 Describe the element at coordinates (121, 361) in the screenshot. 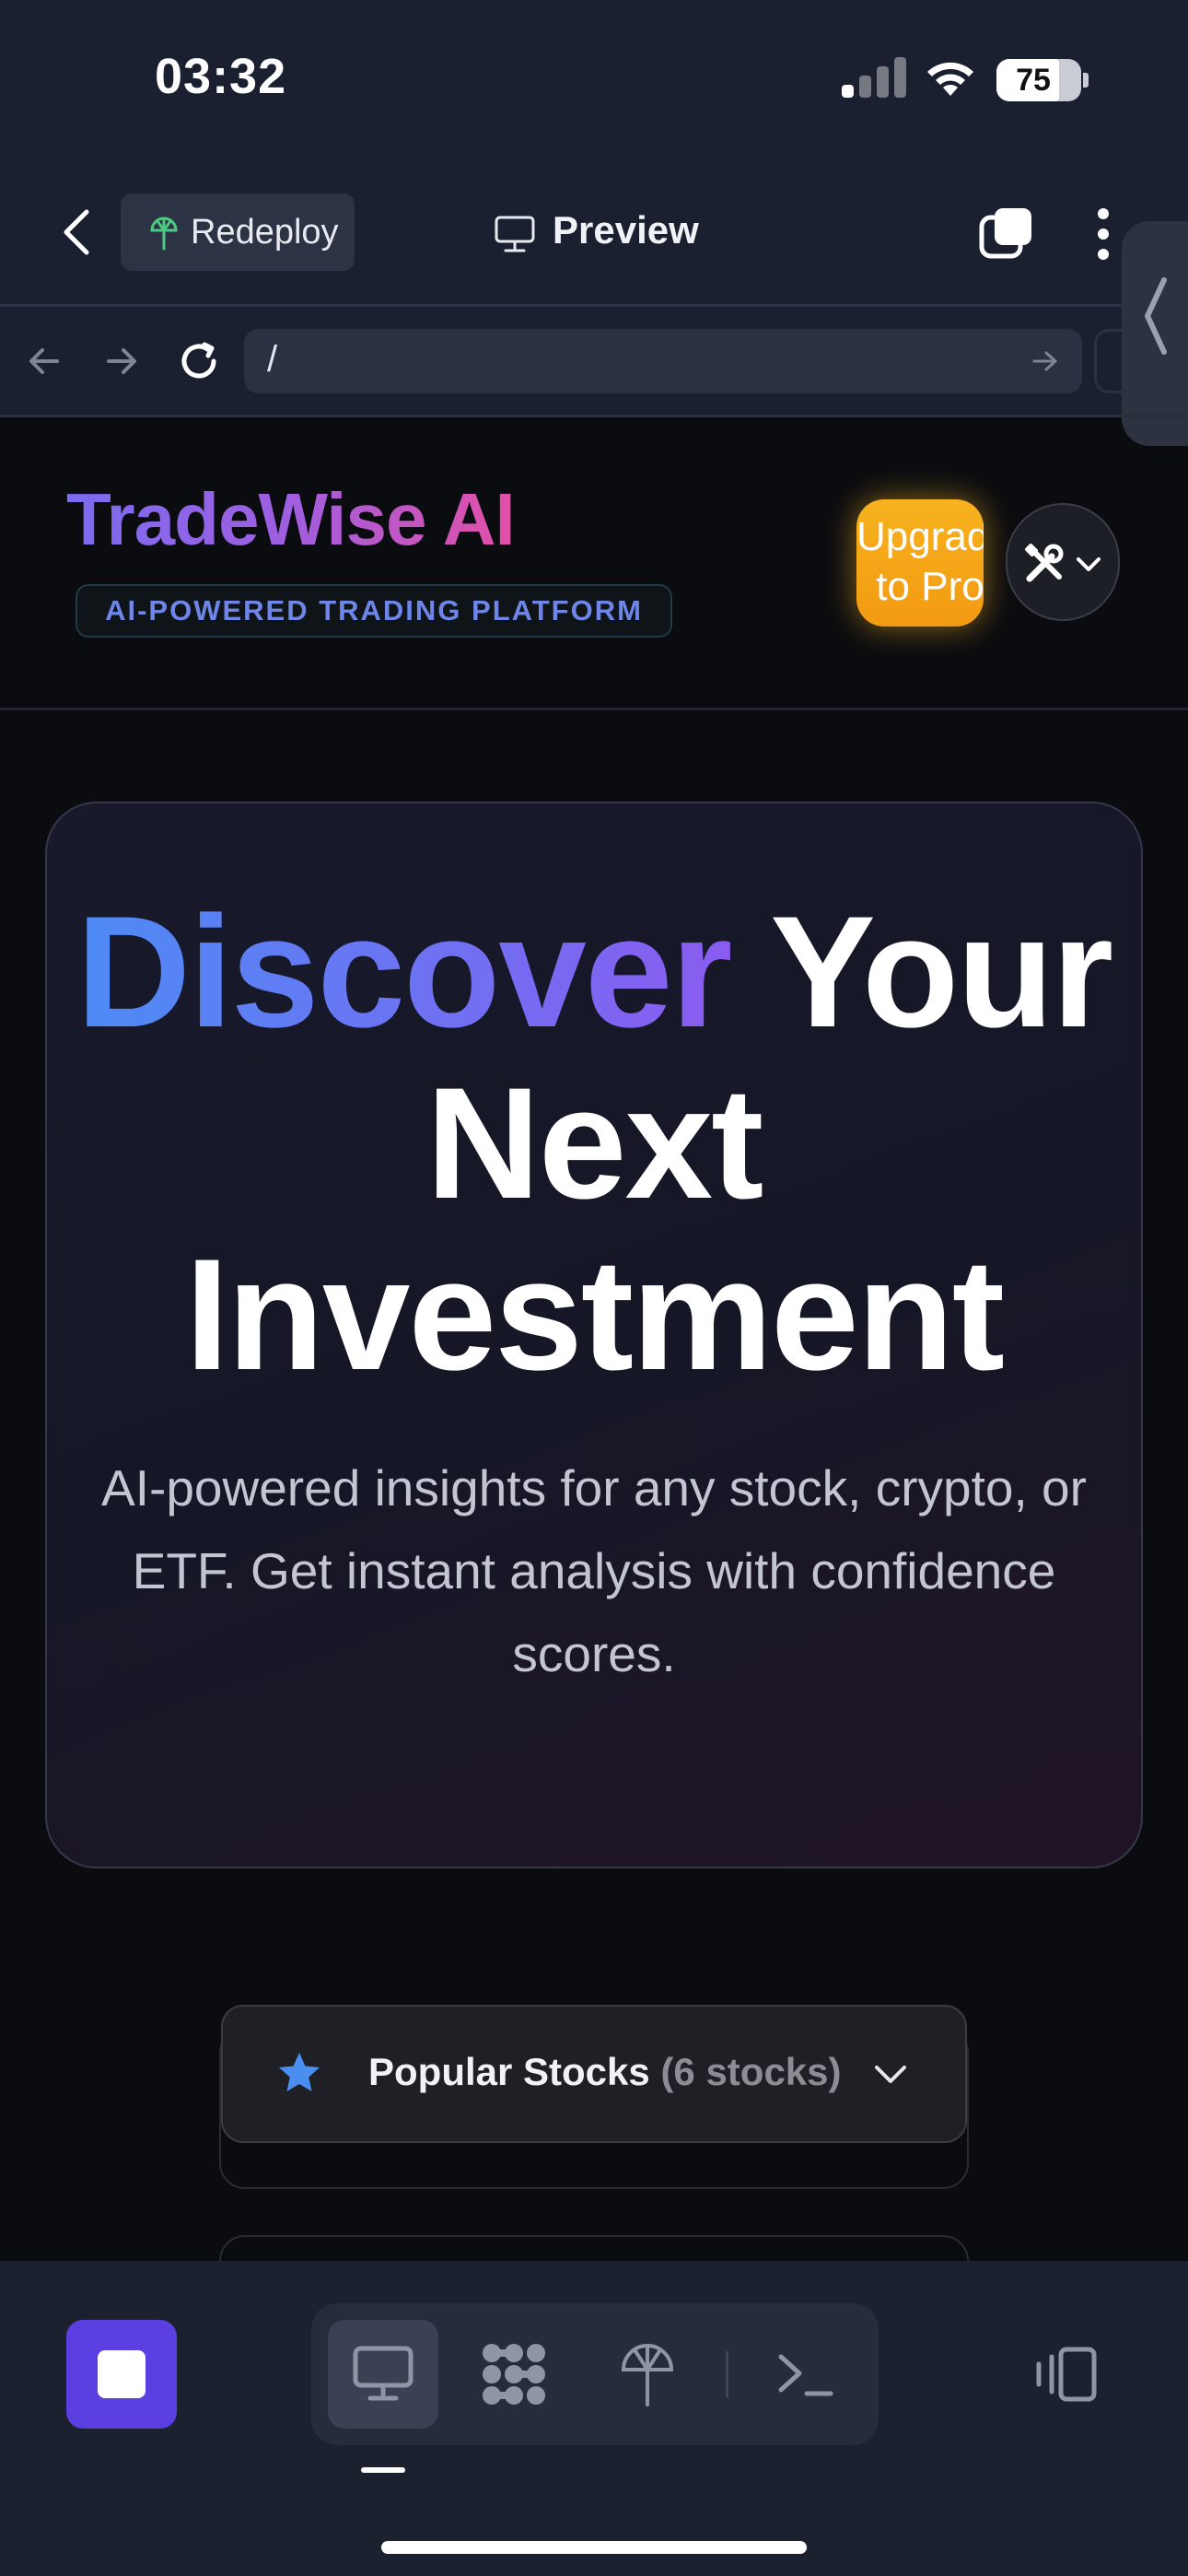

I see `arrow-right-icon` at that location.